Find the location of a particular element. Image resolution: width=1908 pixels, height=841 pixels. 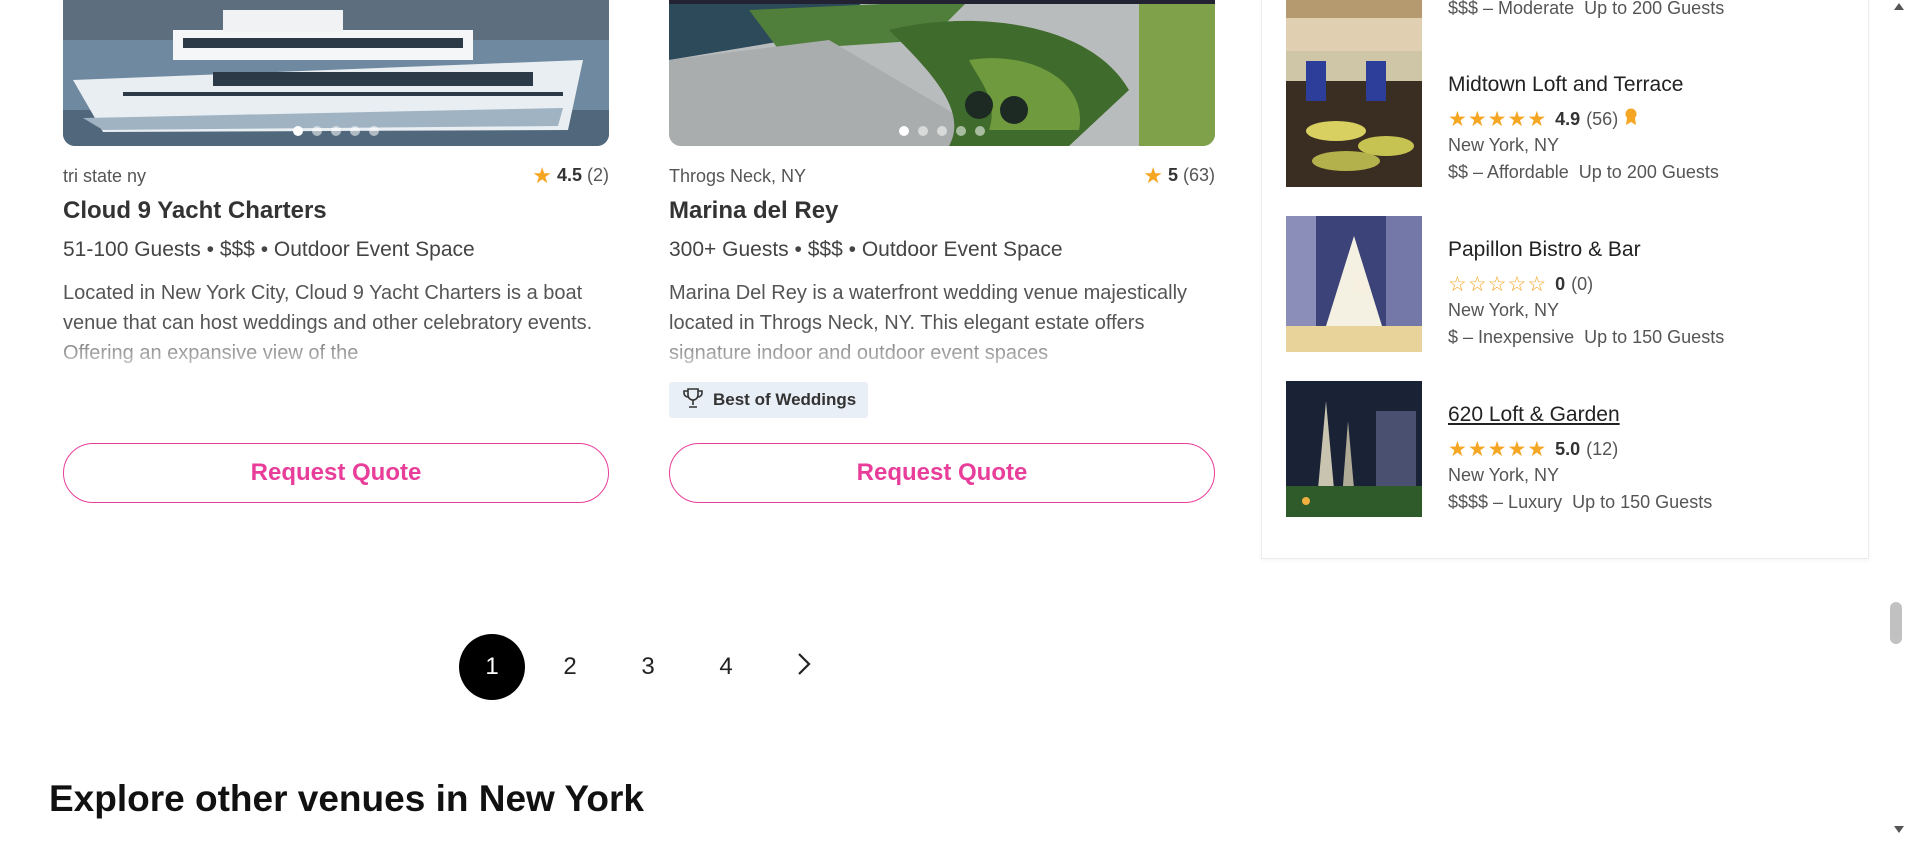

venue-capacity: 51-100 Guests is located at coordinates (132, 249).